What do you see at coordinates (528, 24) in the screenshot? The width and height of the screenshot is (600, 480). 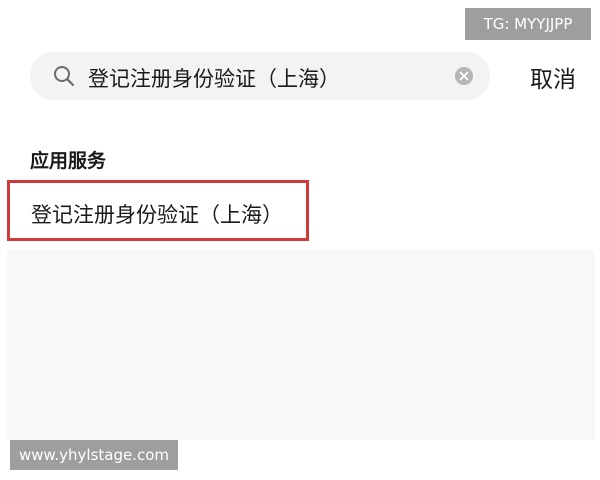 I see `tg-watermark: TG: MYYJJPP` at bounding box center [528, 24].